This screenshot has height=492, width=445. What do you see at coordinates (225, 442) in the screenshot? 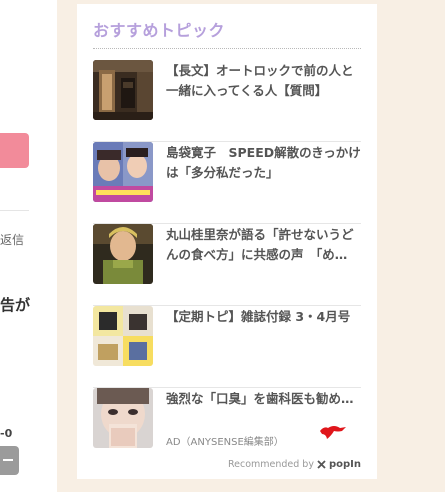
I see `ad-sponsor-label: AD（ANYSENSE編集部）` at bounding box center [225, 442].